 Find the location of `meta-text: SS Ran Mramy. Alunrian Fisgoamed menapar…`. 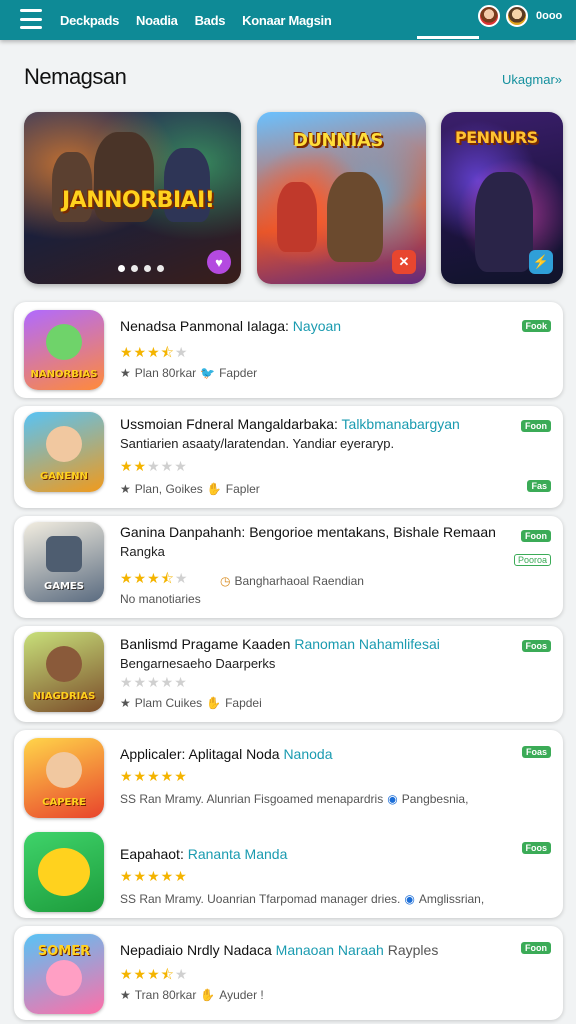

meta-text: SS Ran Mramy. Alunrian Fisgoamed menapar… is located at coordinates (252, 799).